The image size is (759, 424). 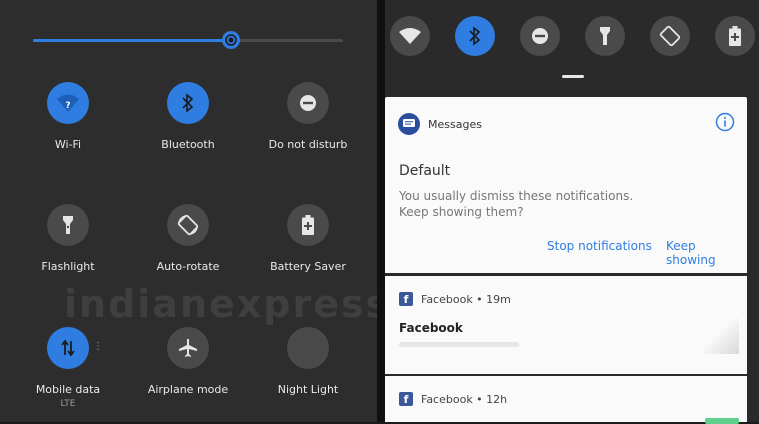 I want to click on wifi-icon, so click(x=410, y=36).